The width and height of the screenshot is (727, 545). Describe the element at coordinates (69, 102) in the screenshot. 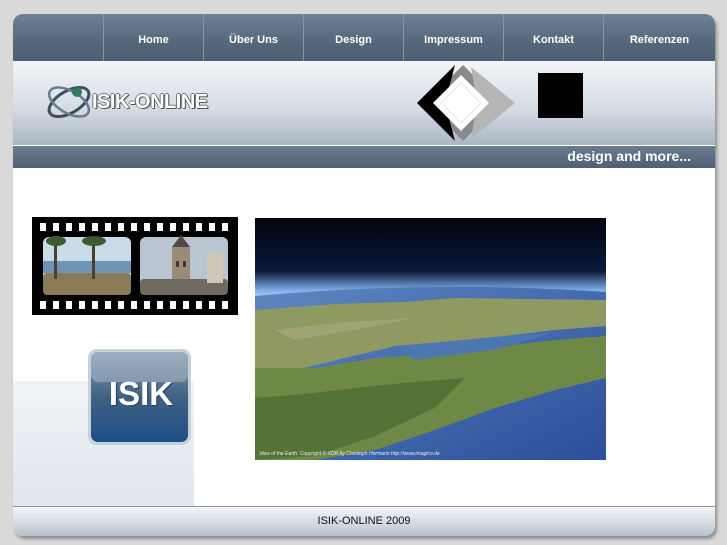

I see `orbit-logo-icon` at that location.